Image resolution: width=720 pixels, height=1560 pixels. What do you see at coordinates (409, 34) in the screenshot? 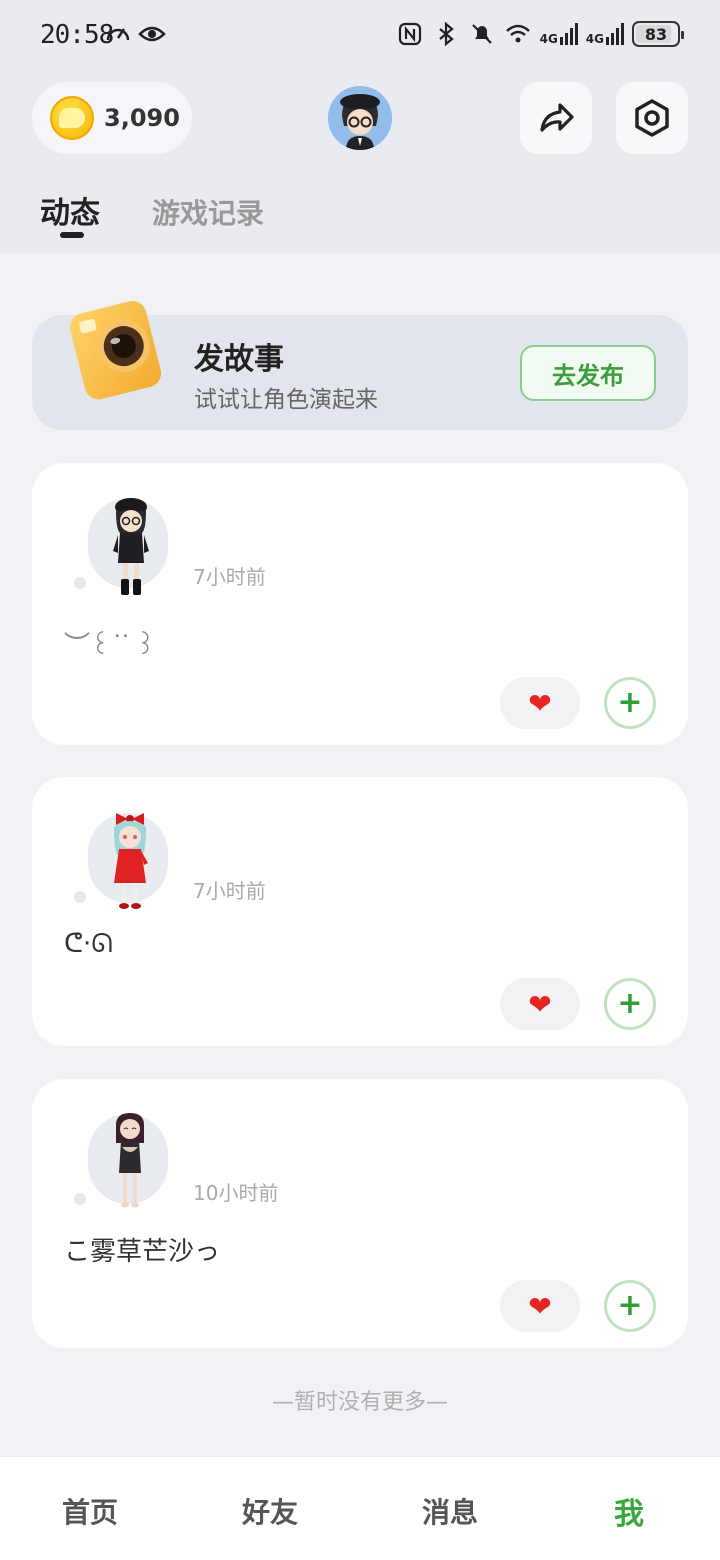
I see `nfc-icon` at bounding box center [409, 34].